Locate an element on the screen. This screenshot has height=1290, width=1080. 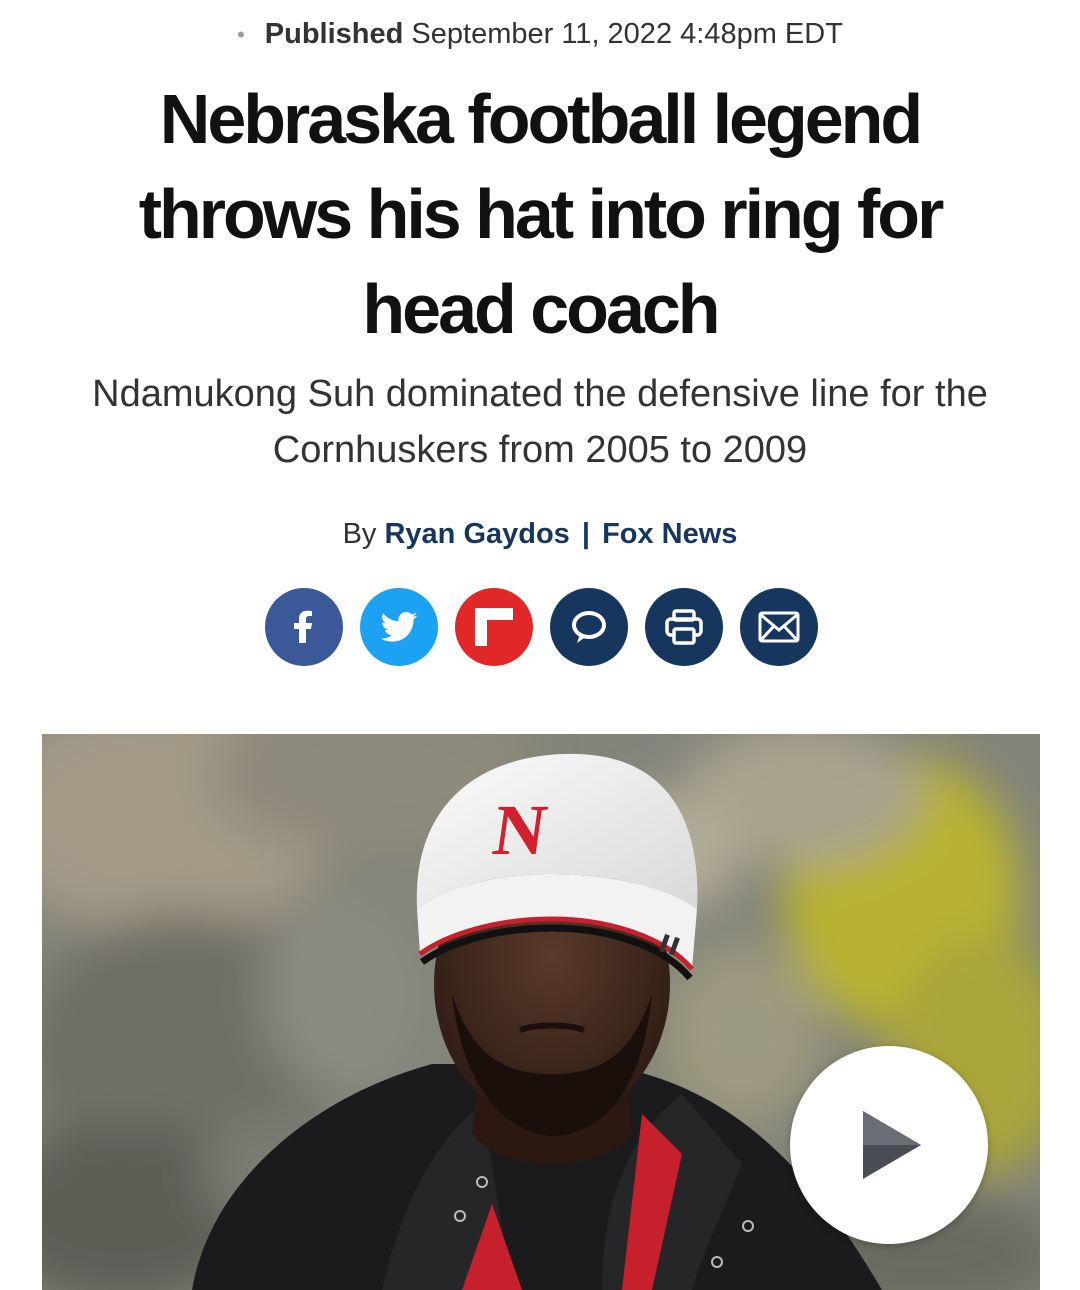
facebook-share-button is located at coordinates (304, 627).